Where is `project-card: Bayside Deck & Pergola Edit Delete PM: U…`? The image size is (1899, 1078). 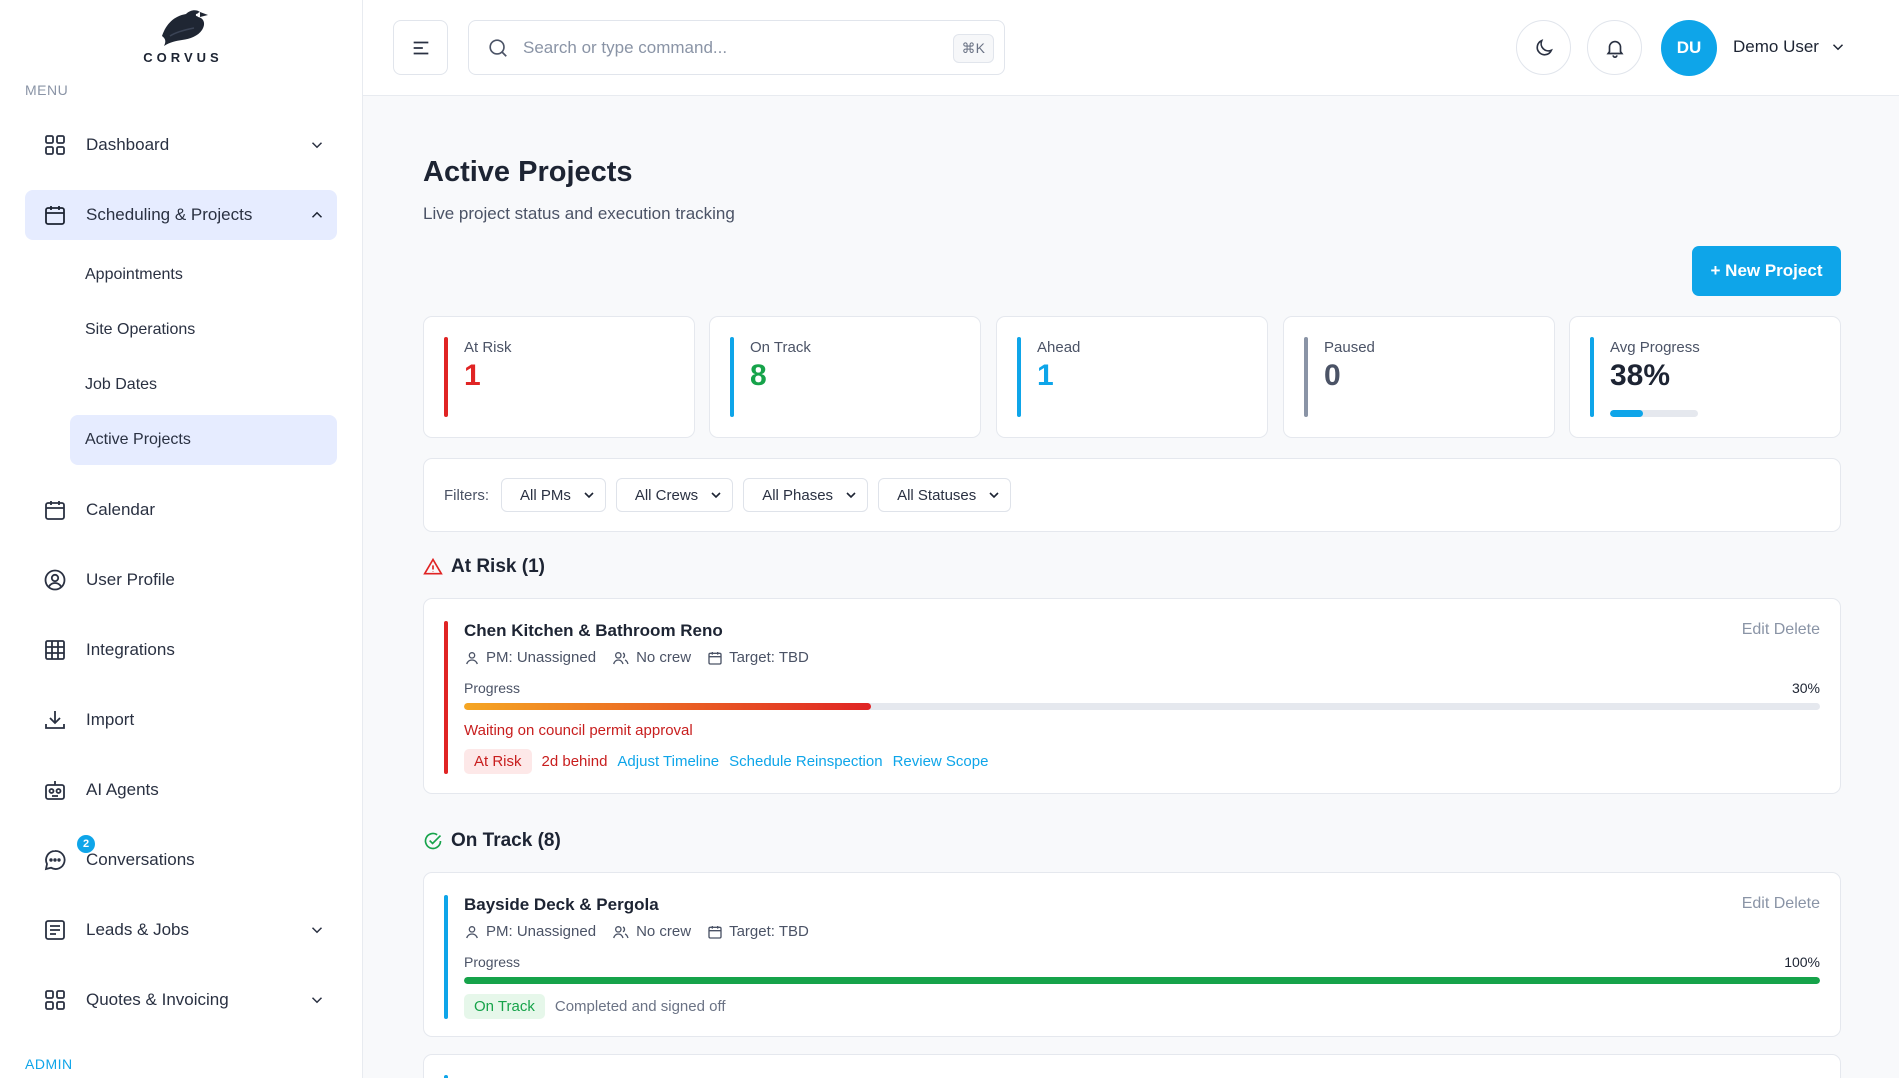
project-card: Bayside Deck & Pergola Edit Delete PM: U… is located at coordinates (1132, 954).